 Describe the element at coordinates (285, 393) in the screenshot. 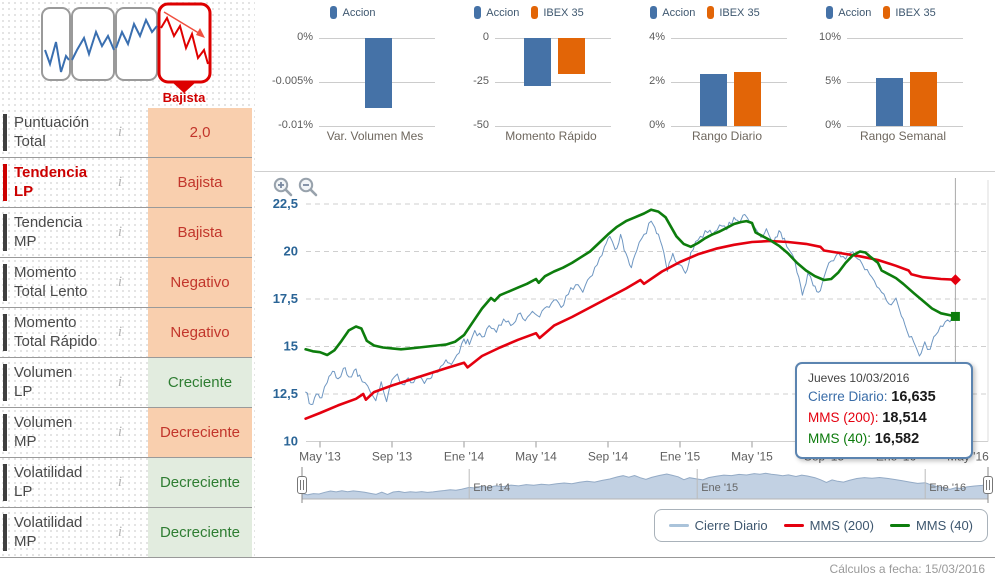

I see `y-axis-label: 12,5` at that location.